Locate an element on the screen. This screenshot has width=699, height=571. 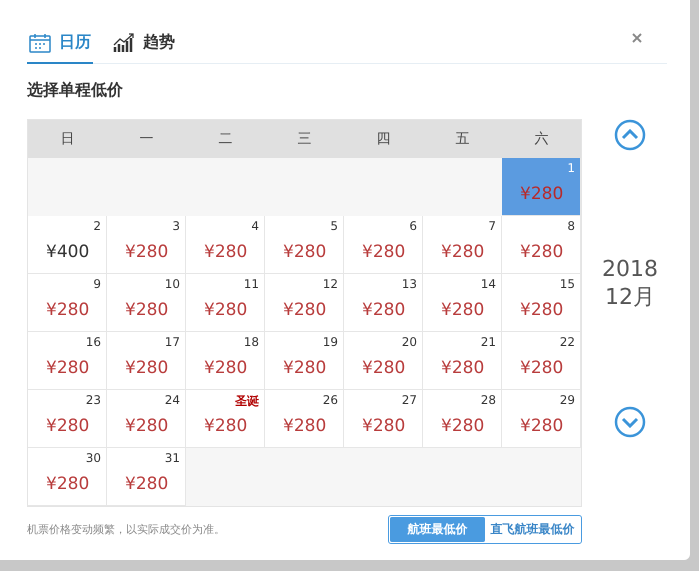
day-cell: 31 ¥280 is located at coordinates (146, 477).